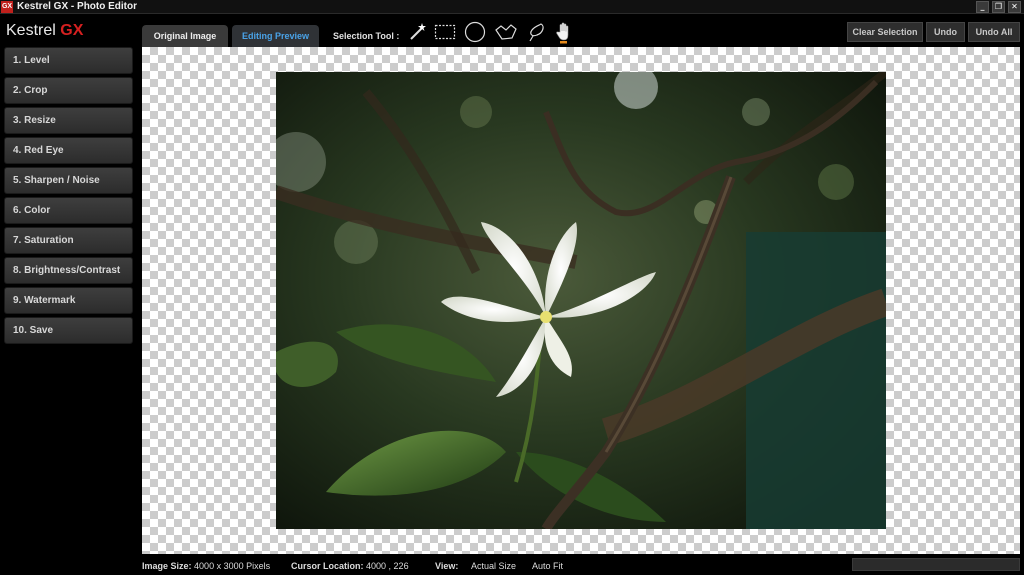 This screenshot has width=1024, height=575. I want to click on undo-all-button: Undo All, so click(994, 32).